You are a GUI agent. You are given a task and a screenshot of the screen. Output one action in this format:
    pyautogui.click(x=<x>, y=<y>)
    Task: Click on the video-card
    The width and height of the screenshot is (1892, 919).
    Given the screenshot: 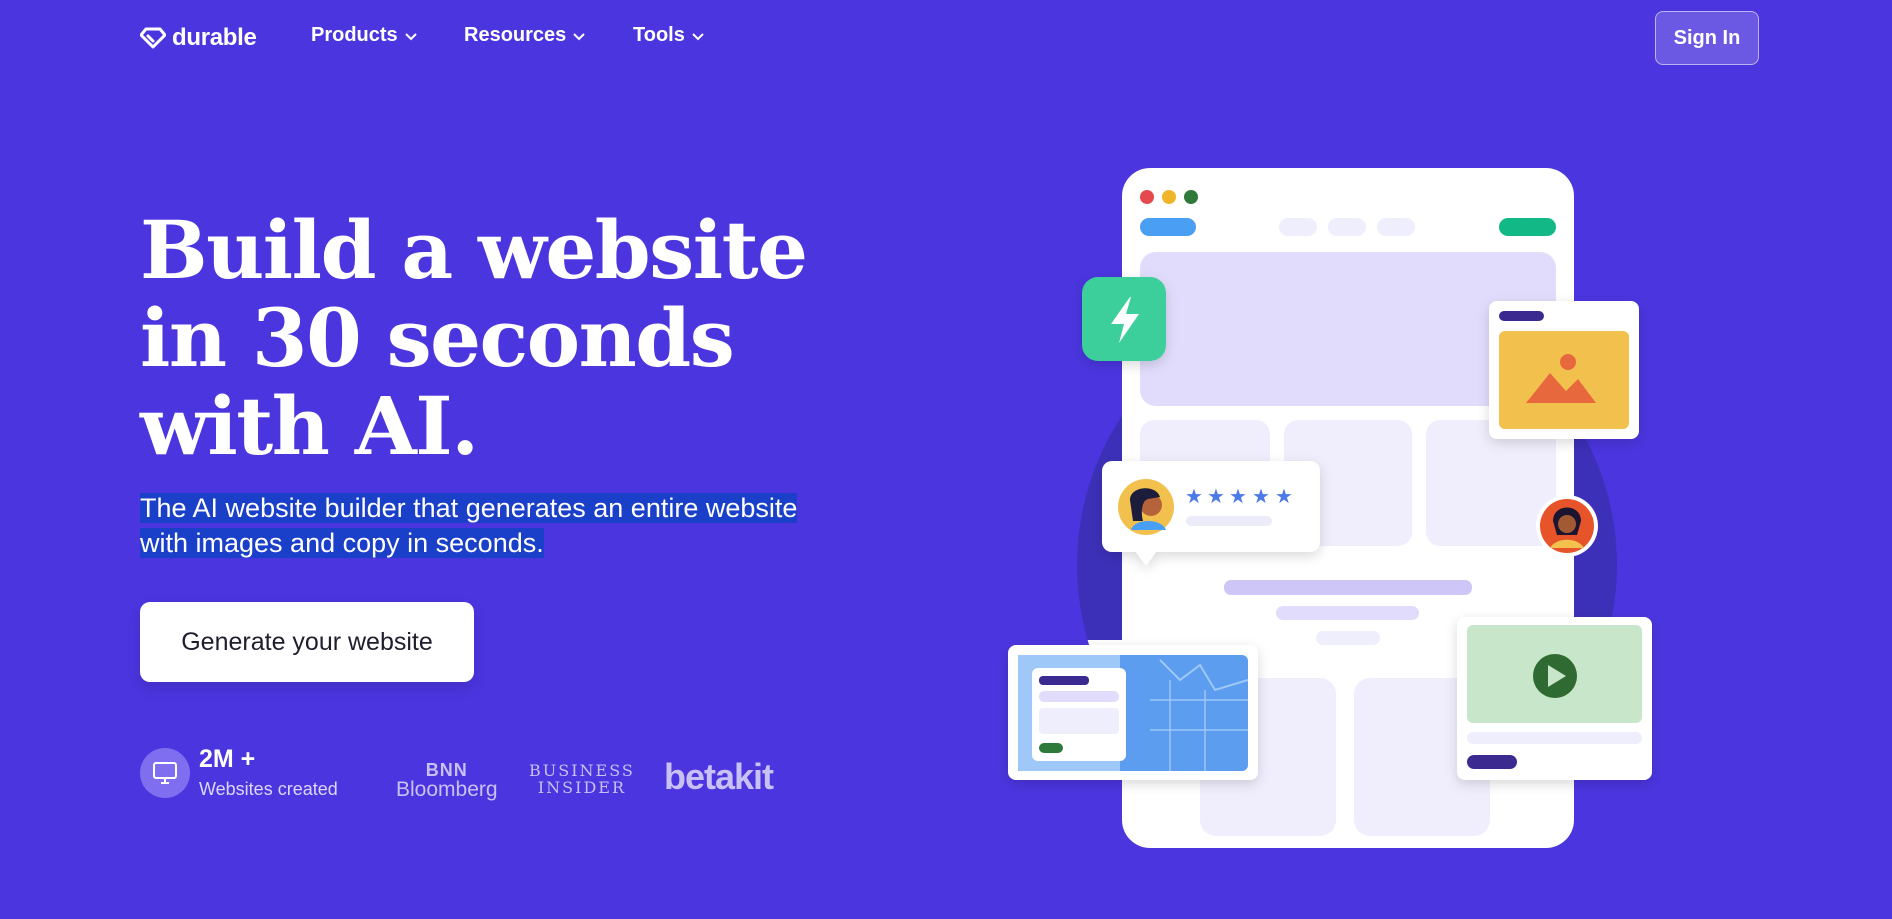 What is the action you would take?
    pyautogui.click(x=1554, y=698)
    